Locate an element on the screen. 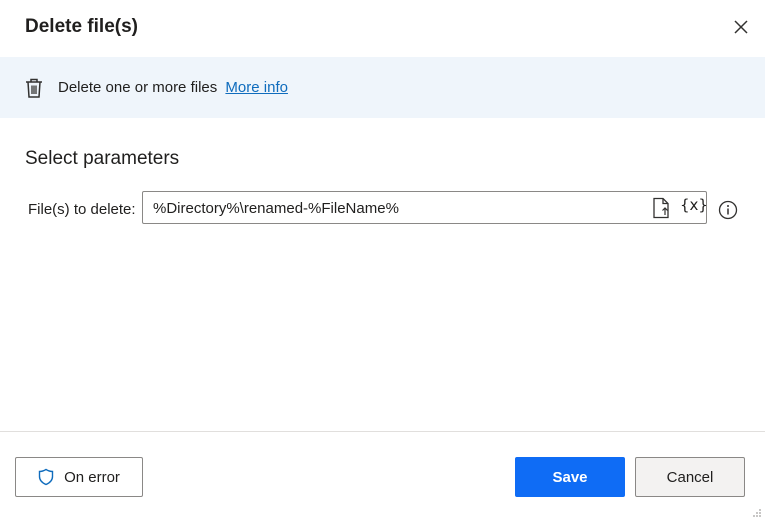 The height and width of the screenshot is (520, 765). close-icon is located at coordinates (741, 27).